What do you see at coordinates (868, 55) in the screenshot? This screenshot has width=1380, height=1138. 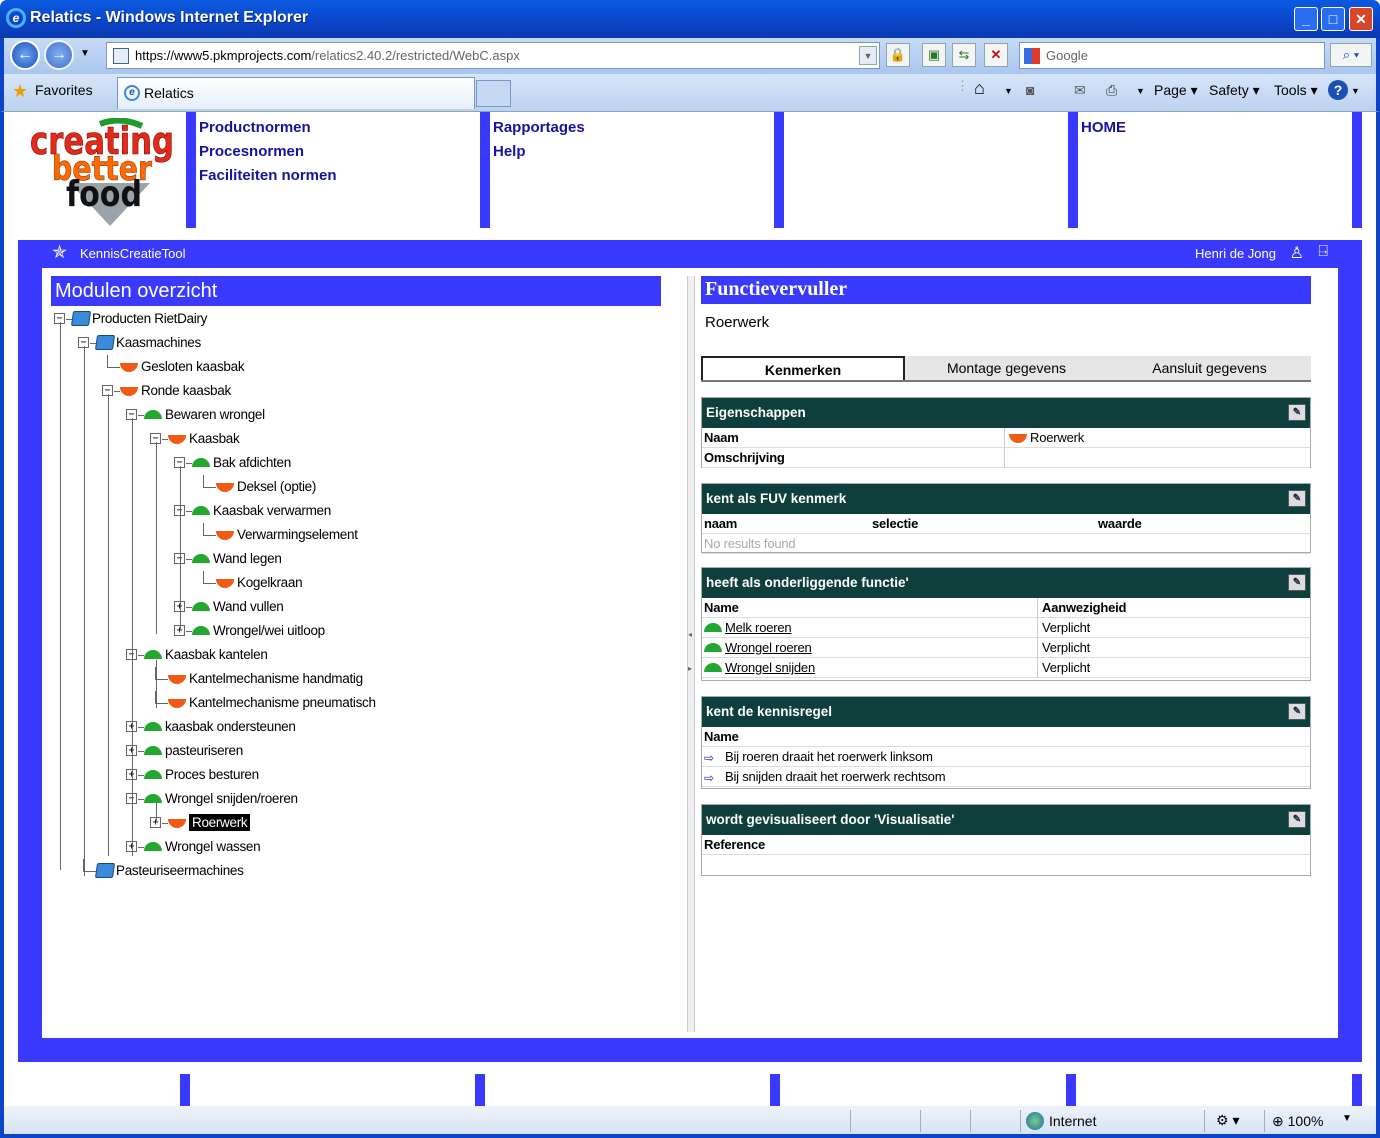 I see `address-dropdown-icon: ▼` at bounding box center [868, 55].